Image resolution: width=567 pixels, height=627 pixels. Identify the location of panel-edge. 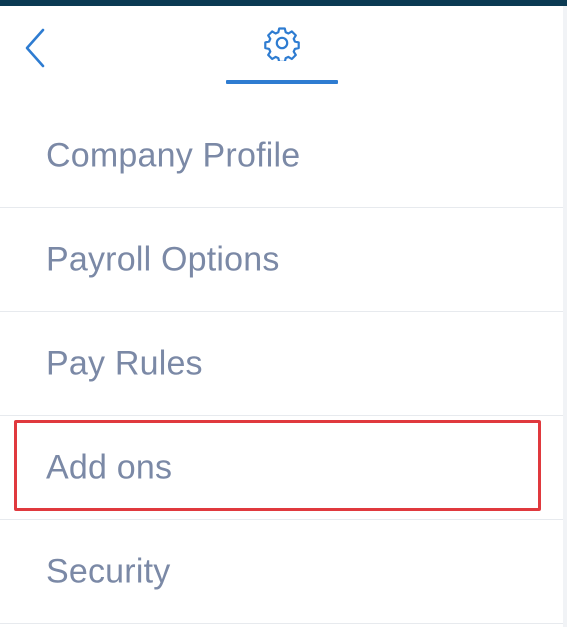
(565, 316).